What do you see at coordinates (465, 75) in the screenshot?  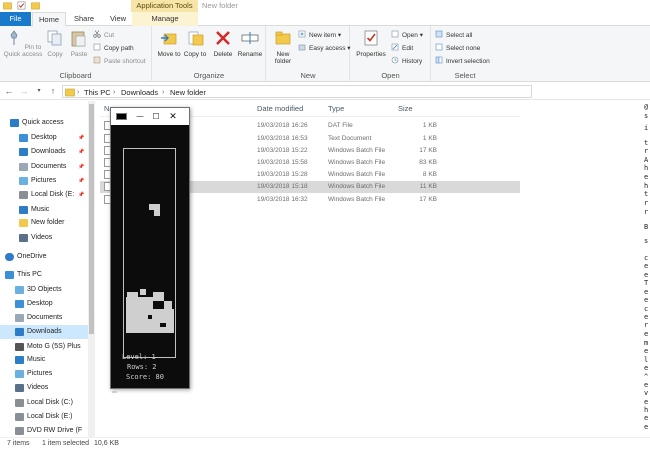 I see `select-group-label: Select` at bounding box center [465, 75].